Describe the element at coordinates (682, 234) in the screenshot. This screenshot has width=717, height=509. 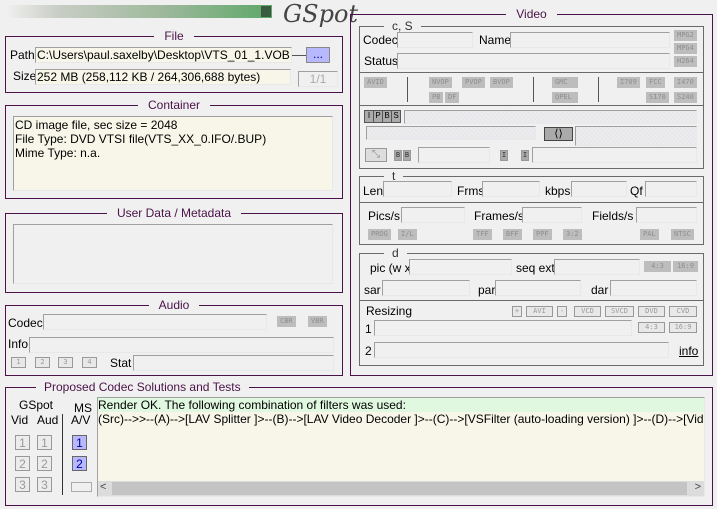
I see `ntsc-tag: NTSC` at that location.